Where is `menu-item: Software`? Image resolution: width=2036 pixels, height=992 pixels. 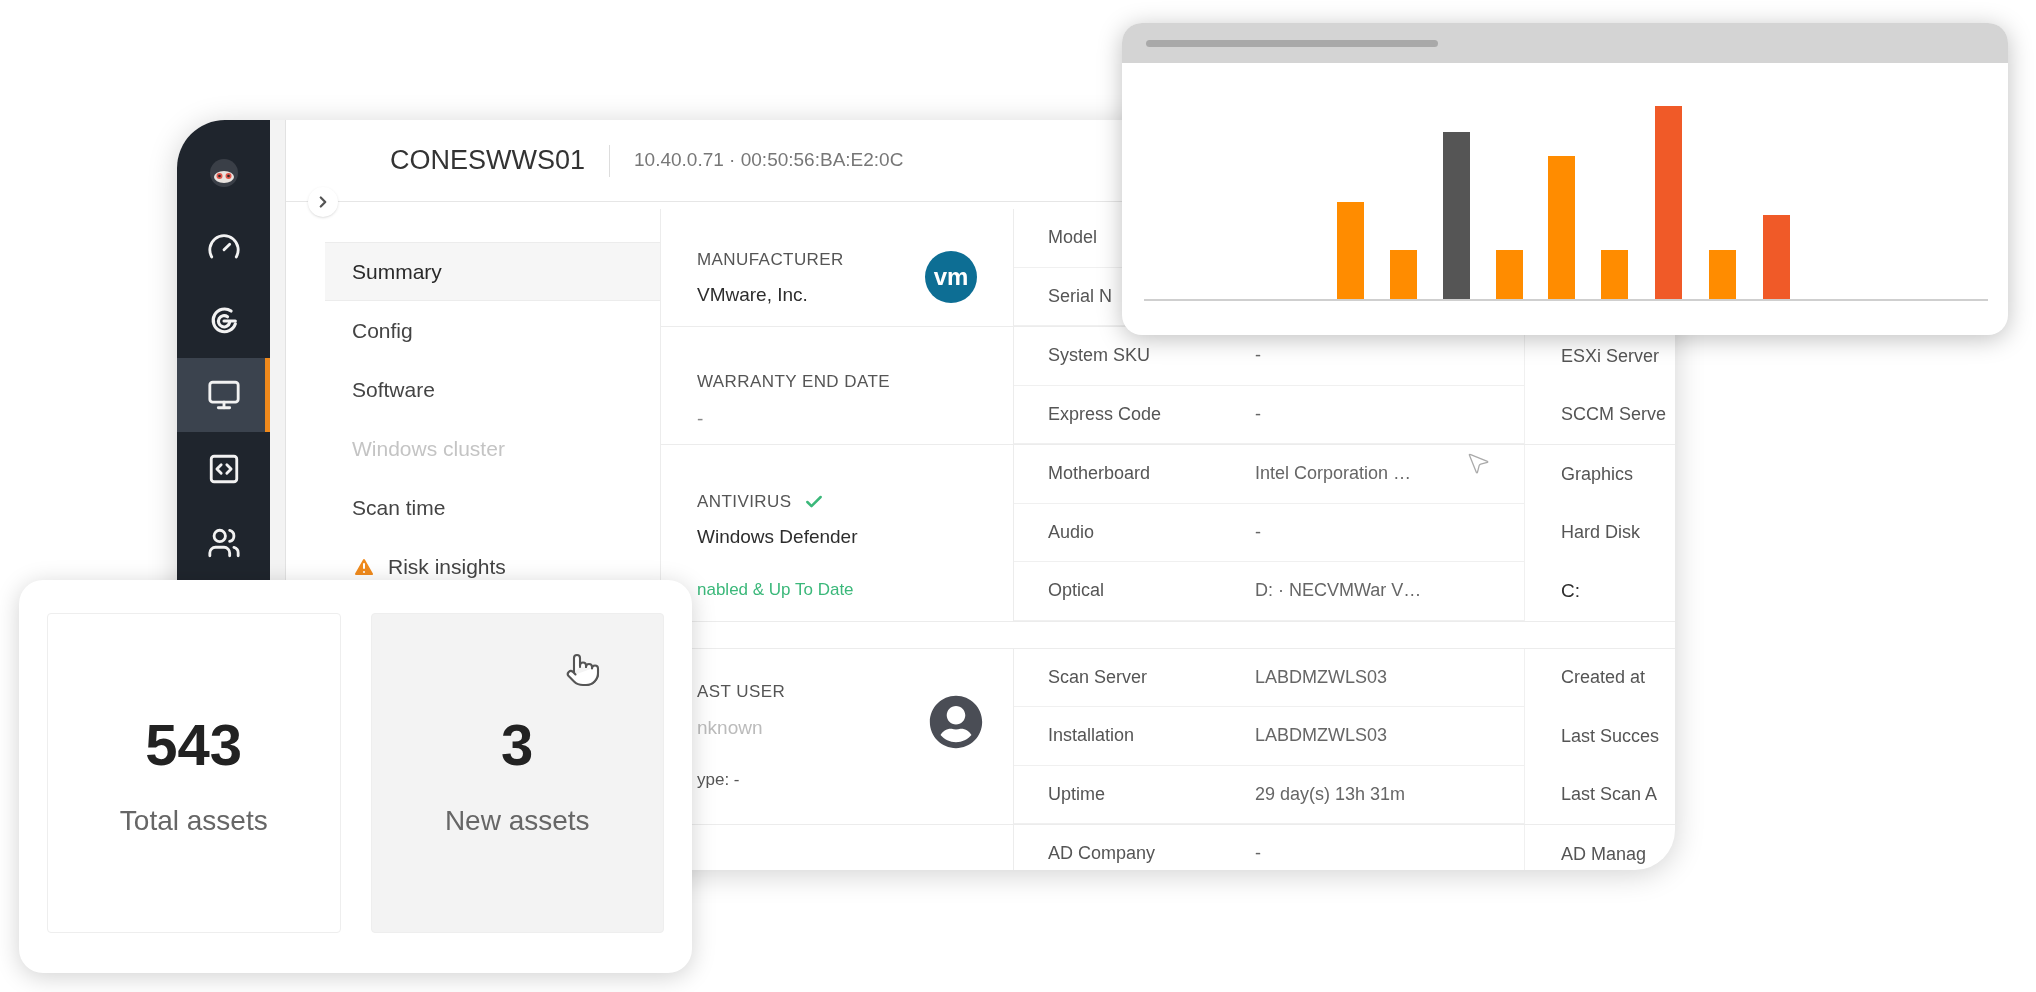 menu-item: Software is located at coordinates (492, 389).